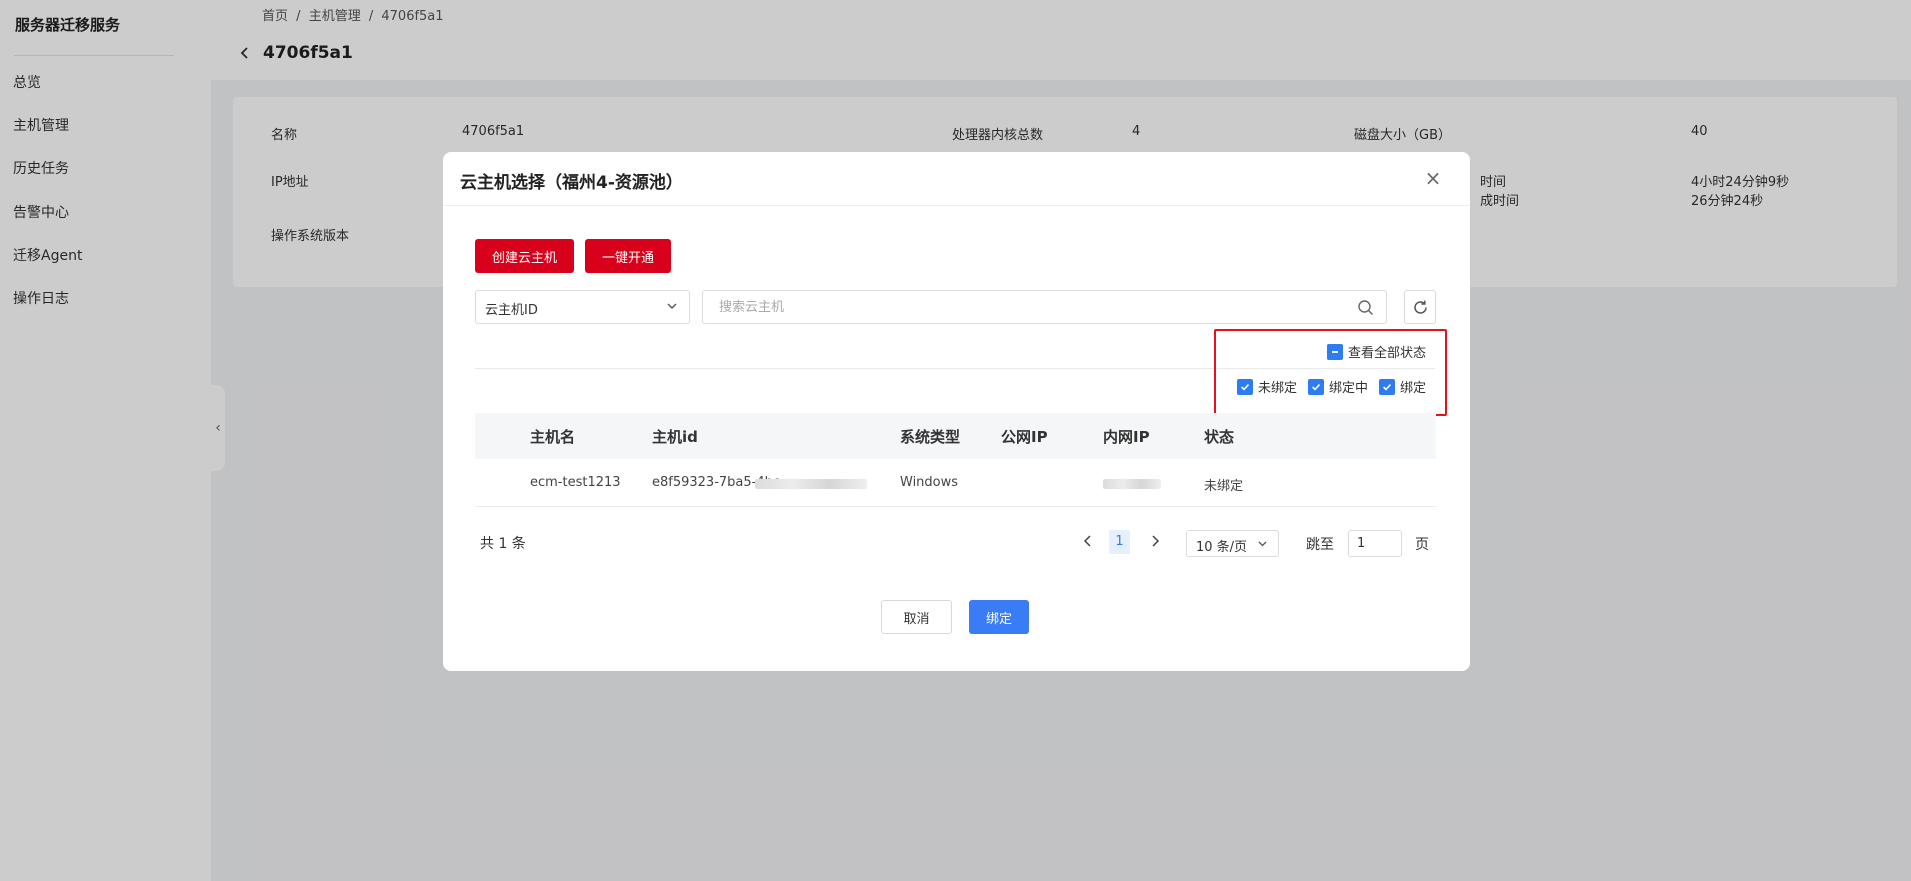  Describe the element at coordinates (1365, 307) in the screenshot. I see `search-icon` at that location.